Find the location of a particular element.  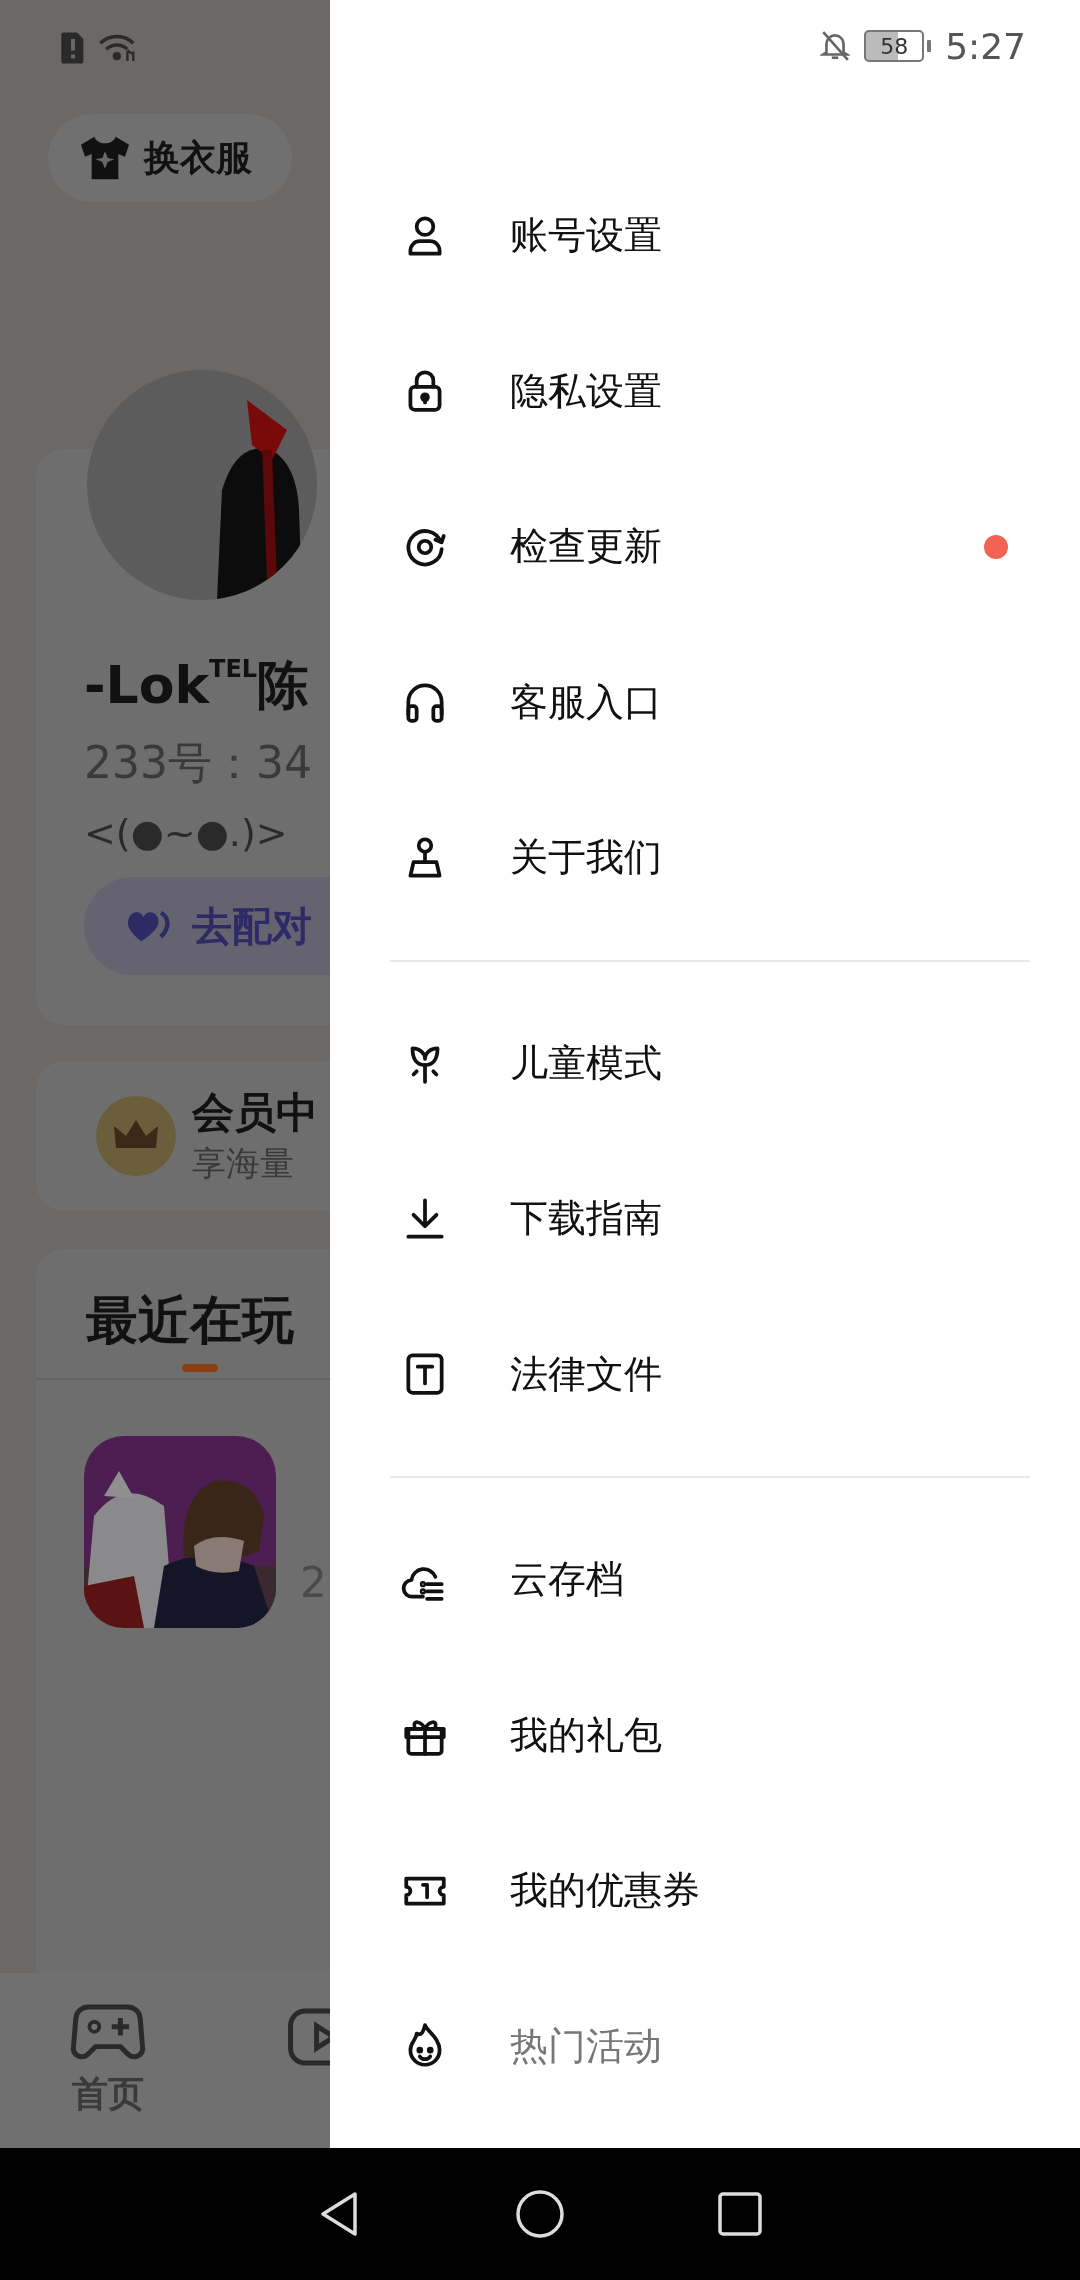

menu-item: 法律文件 is located at coordinates (705, 1374).